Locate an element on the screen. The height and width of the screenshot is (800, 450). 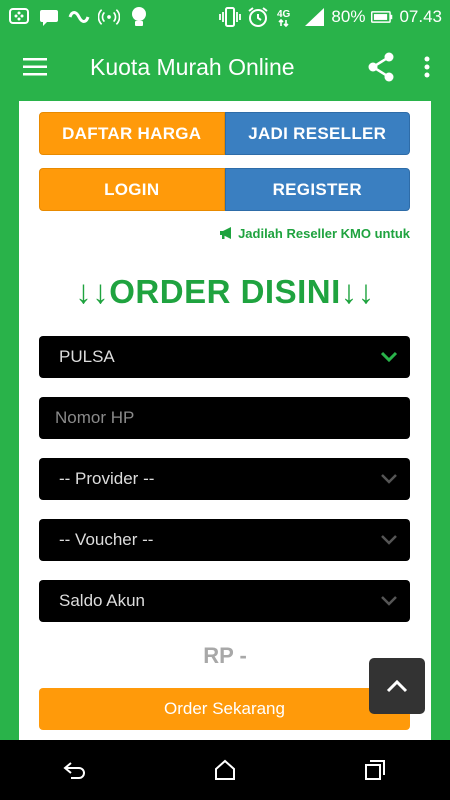
battery-percent: 80% is located at coordinates (348, 16).